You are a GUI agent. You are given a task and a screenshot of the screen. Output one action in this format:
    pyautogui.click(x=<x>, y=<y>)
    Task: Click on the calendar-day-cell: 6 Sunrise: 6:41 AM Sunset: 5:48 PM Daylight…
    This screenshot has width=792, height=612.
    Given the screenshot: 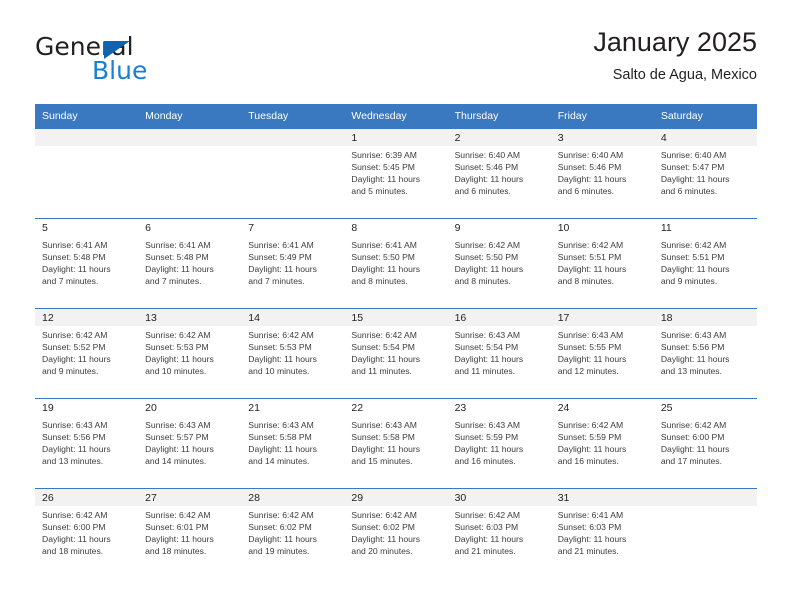 What is the action you would take?
    pyautogui.click(x=190, y=263)
    